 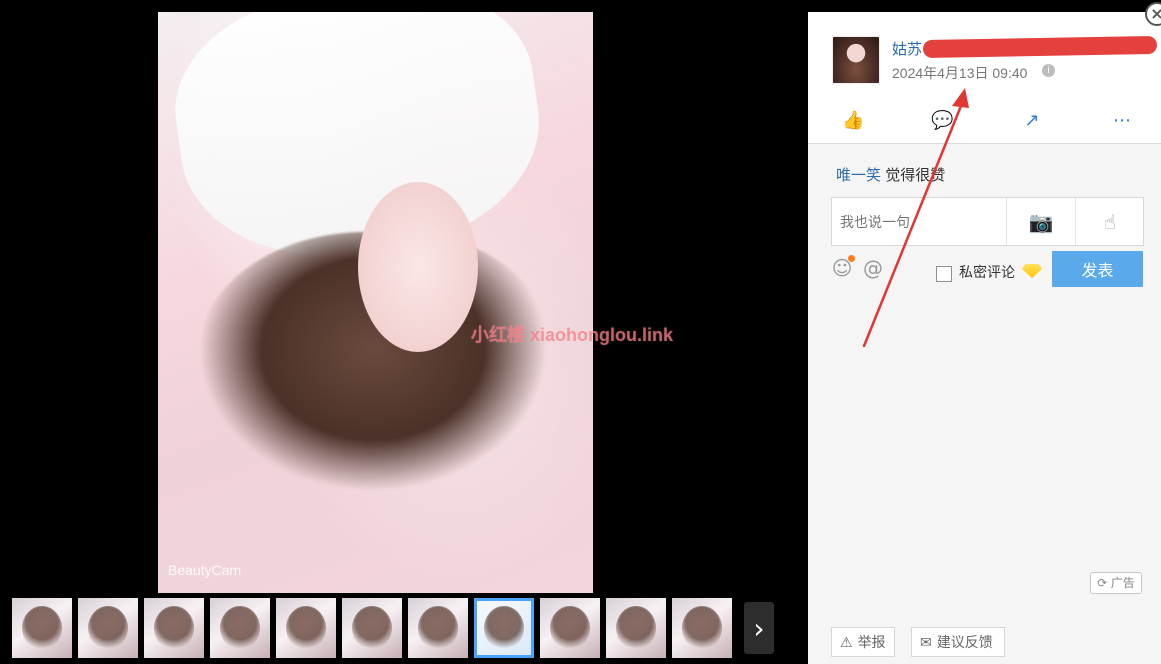 What do you see at coordinates (1032, 271) in the screenshot?
I see `diamond-icon` at bounding box center [1032, 271].